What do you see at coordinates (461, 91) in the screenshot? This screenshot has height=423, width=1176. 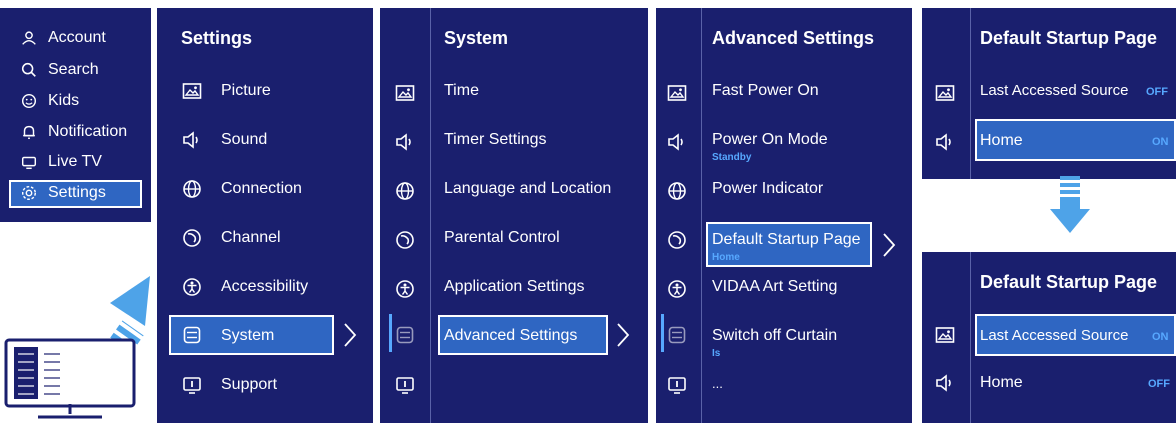 I see `system-item-time: Time` at bounding box center [461, 91].